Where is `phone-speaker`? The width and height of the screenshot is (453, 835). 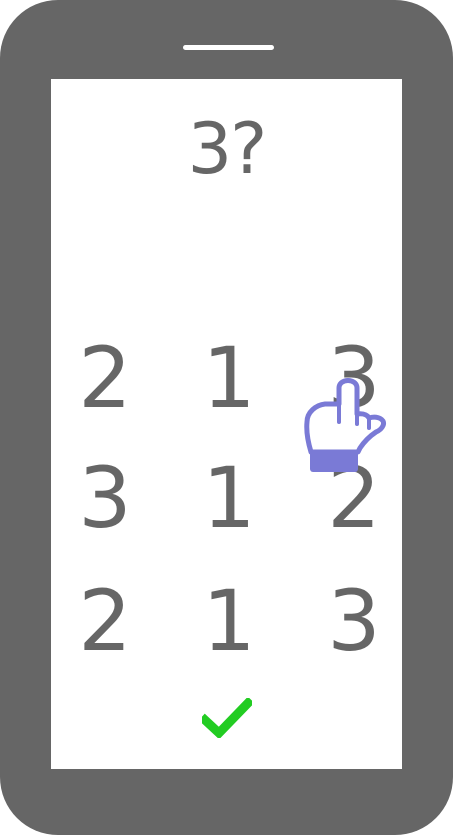 phone-speaker is located at coordinates (228, 47).